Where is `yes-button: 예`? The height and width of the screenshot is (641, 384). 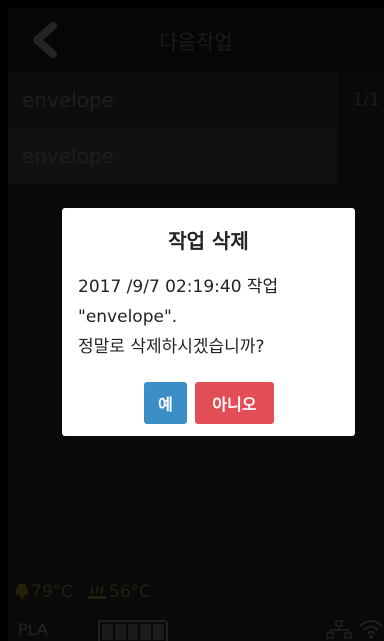 yes-button: 예 is located at coordinates (165, 403).